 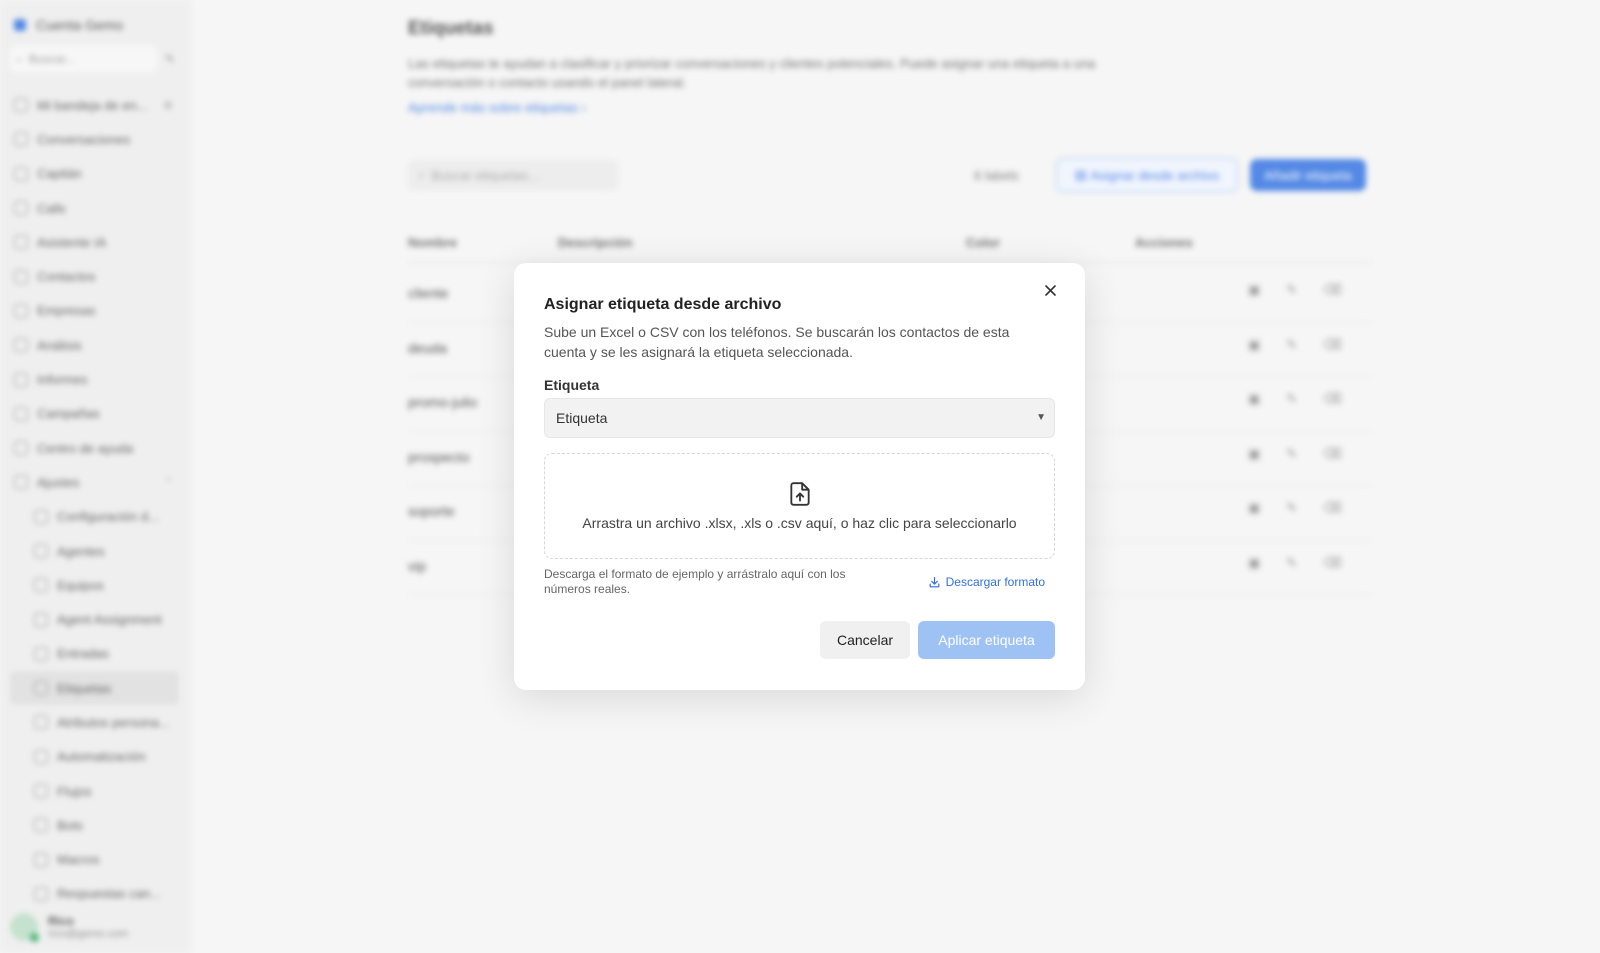 I want to click on close-icon, so click(x=1050, y=290).